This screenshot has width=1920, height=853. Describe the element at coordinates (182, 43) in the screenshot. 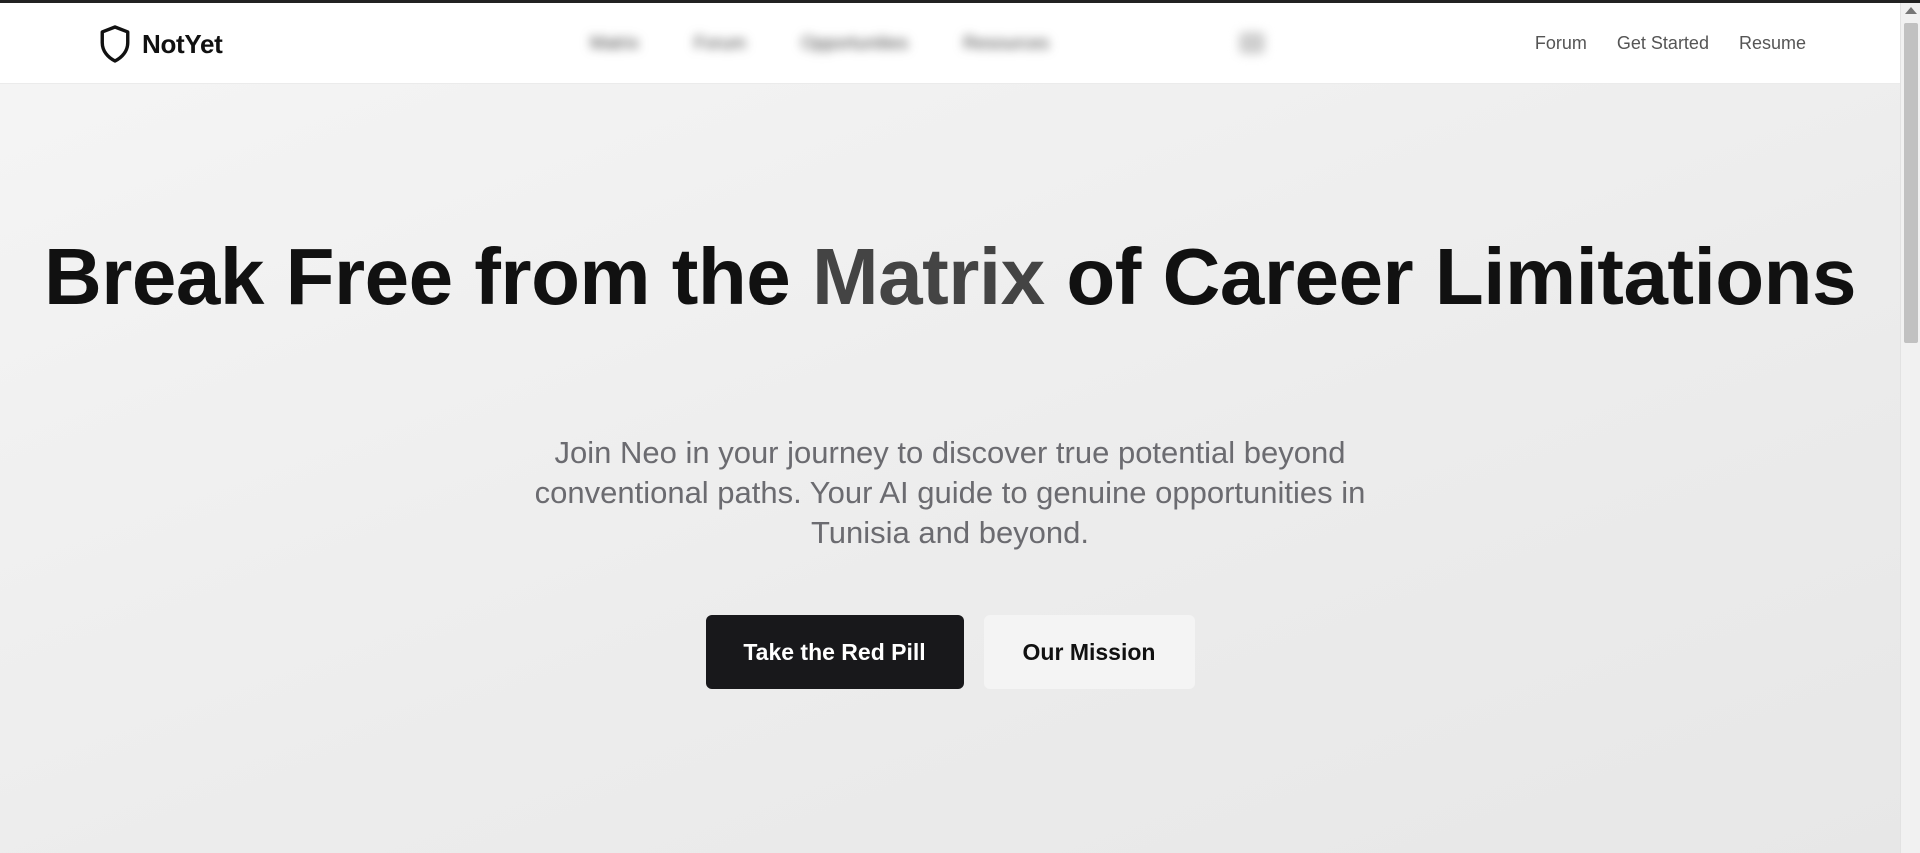

I see `brand-name: NotYet` at that location.